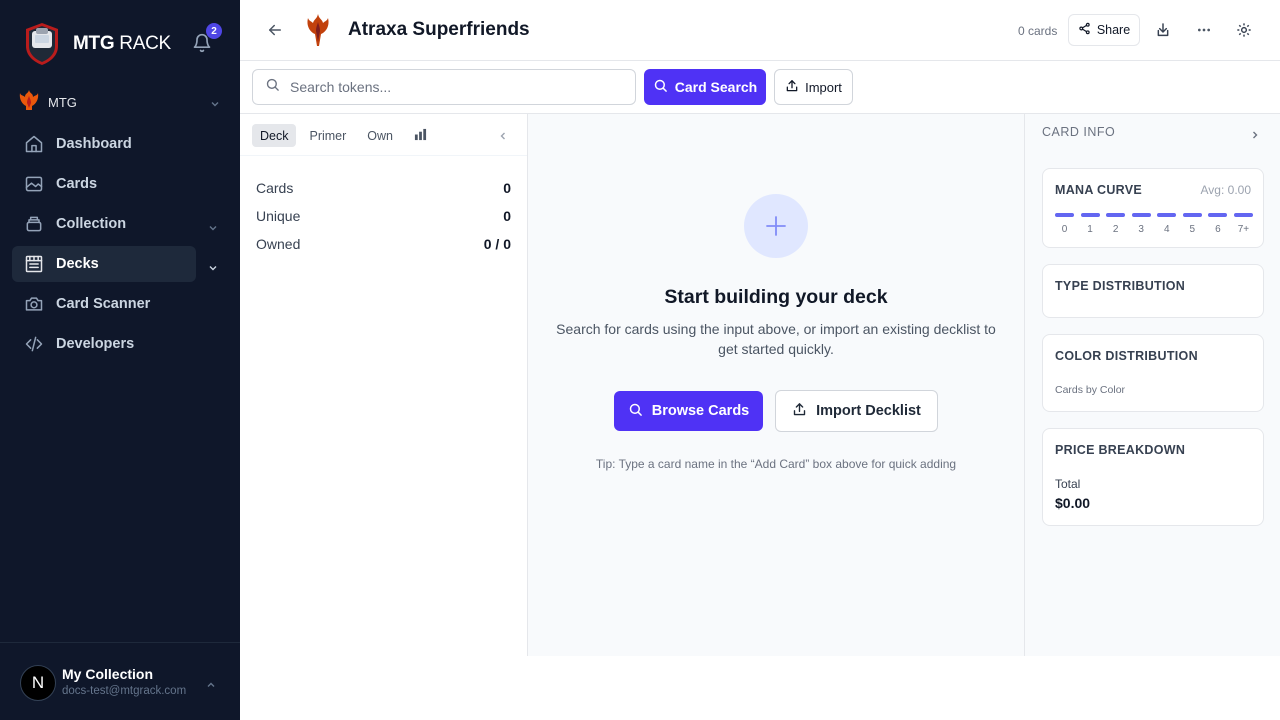  I want to click on card-search-button: Card Search, so click(705, 87).